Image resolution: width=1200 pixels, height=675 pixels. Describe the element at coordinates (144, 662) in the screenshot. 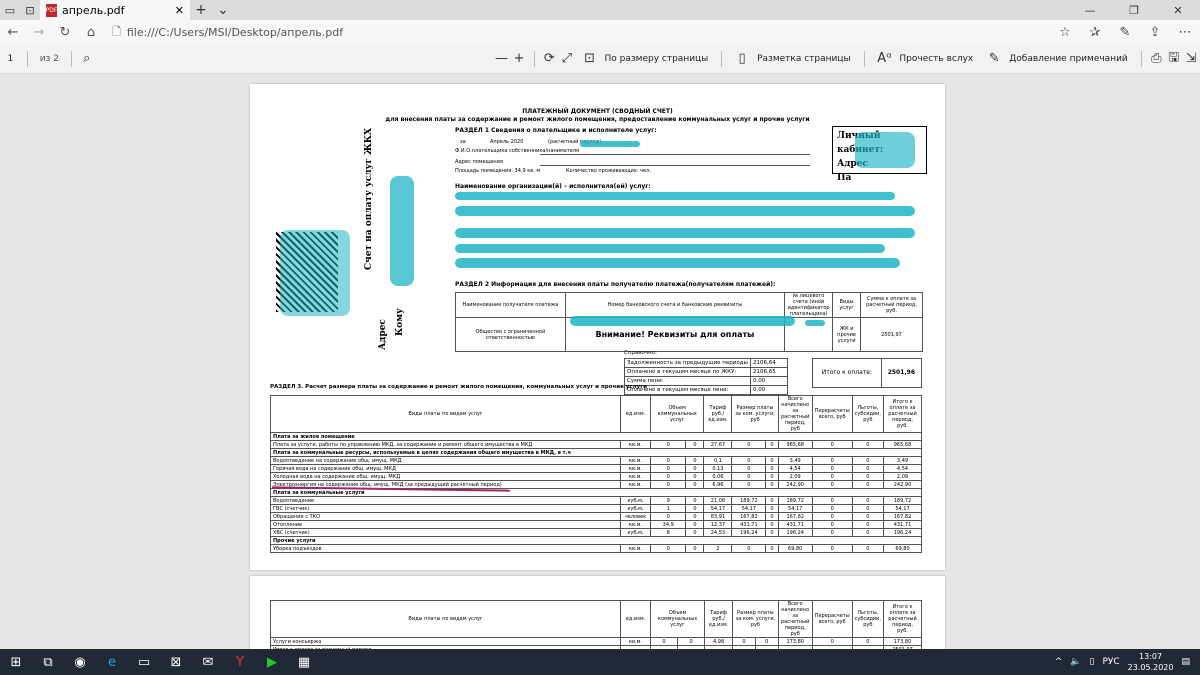

I see `file-explorer-icon: ▭` at that location.